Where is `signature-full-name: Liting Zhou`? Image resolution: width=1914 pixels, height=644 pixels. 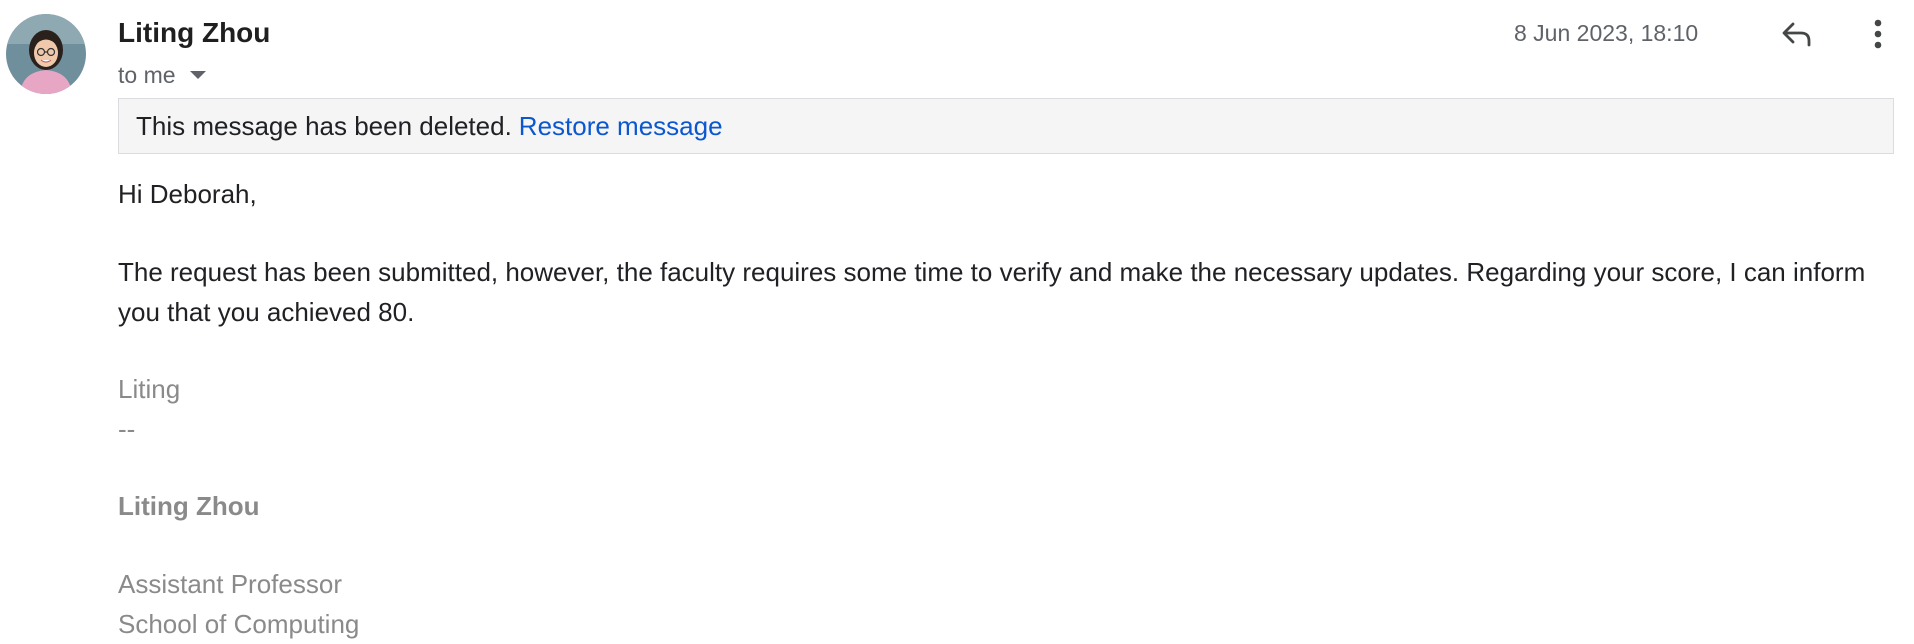 signature-full-name: Liting Zhou is located at coordinates (189, 506).